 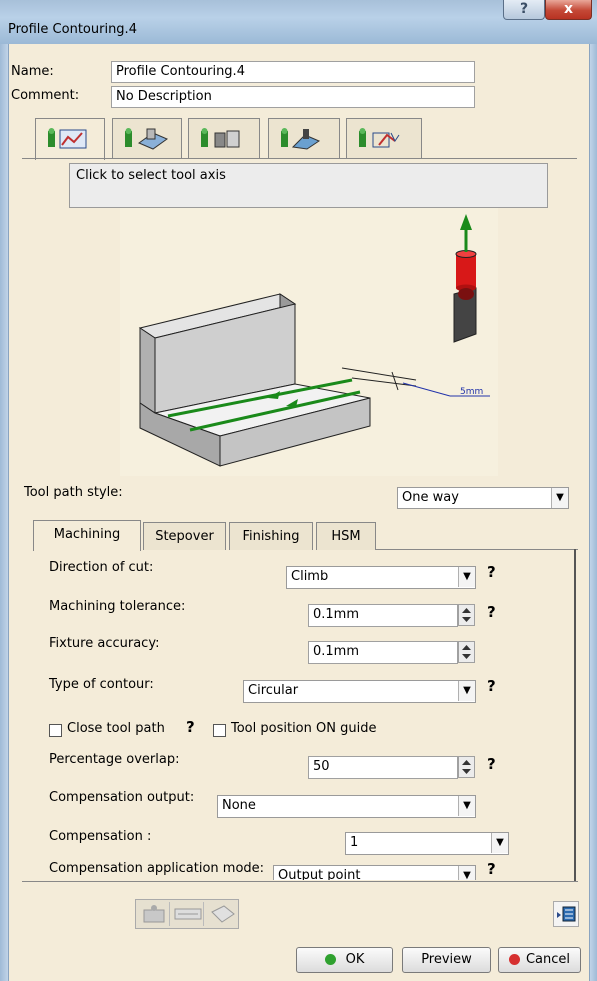 I want to click on info-message-box: Click to select tool axis, so click(x=308, y=185).